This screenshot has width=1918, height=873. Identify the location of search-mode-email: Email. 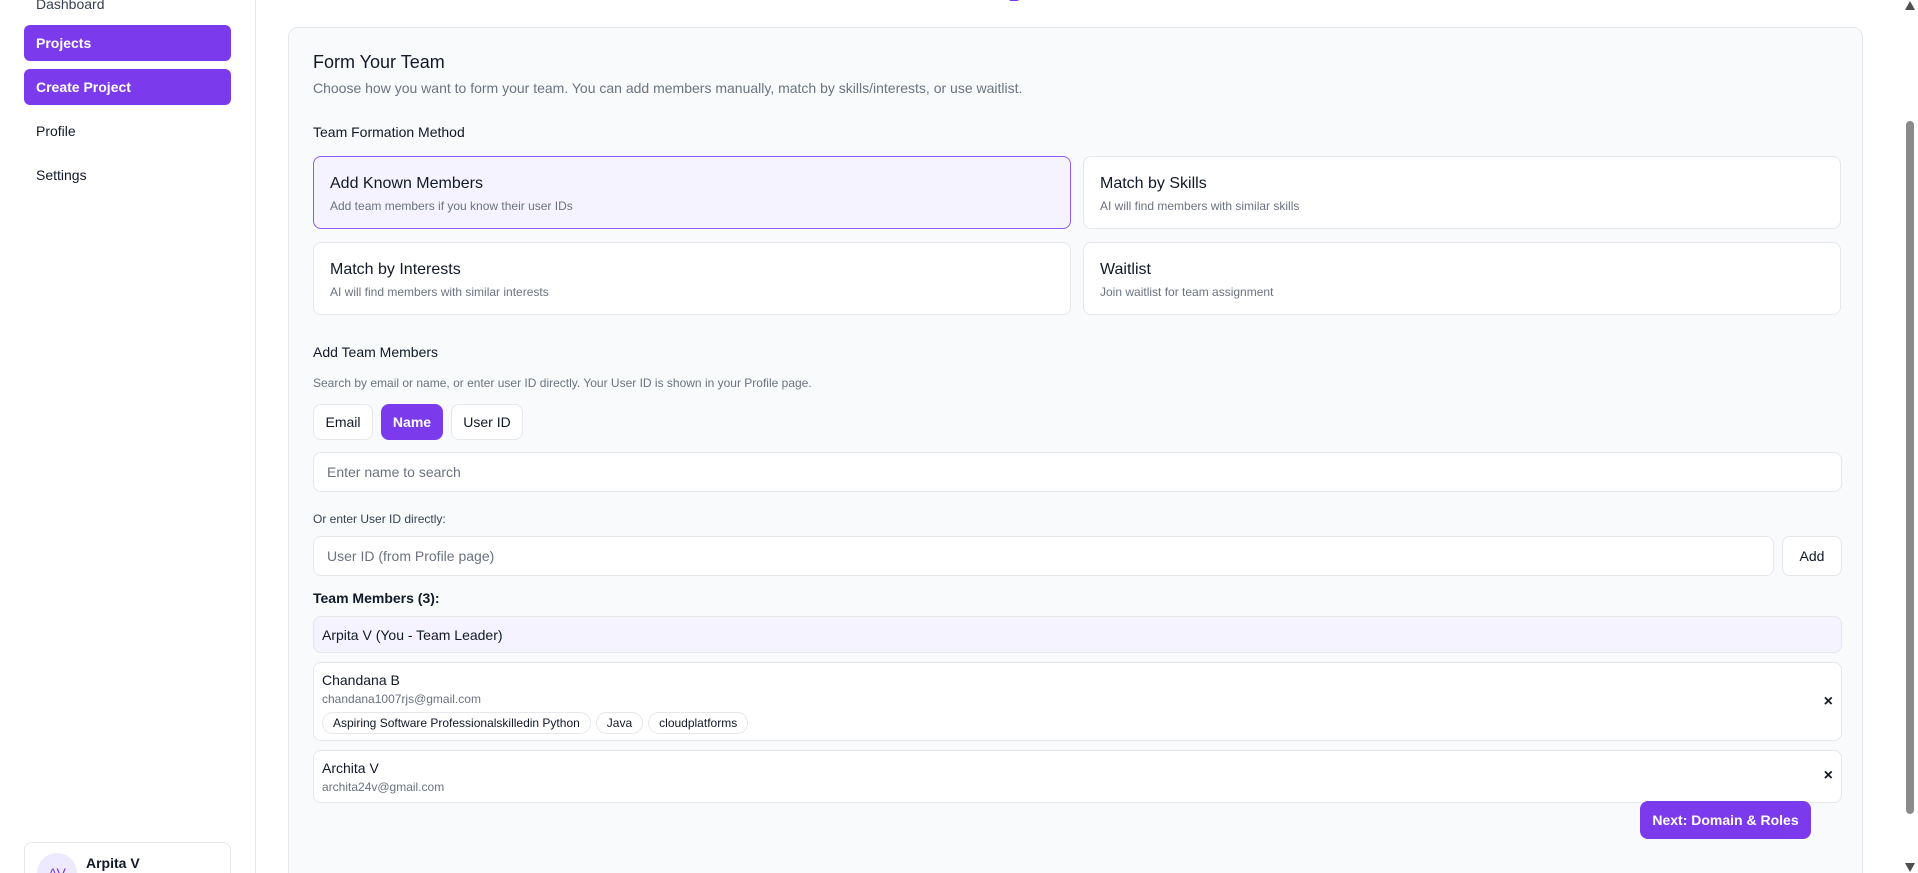
(343, 422).